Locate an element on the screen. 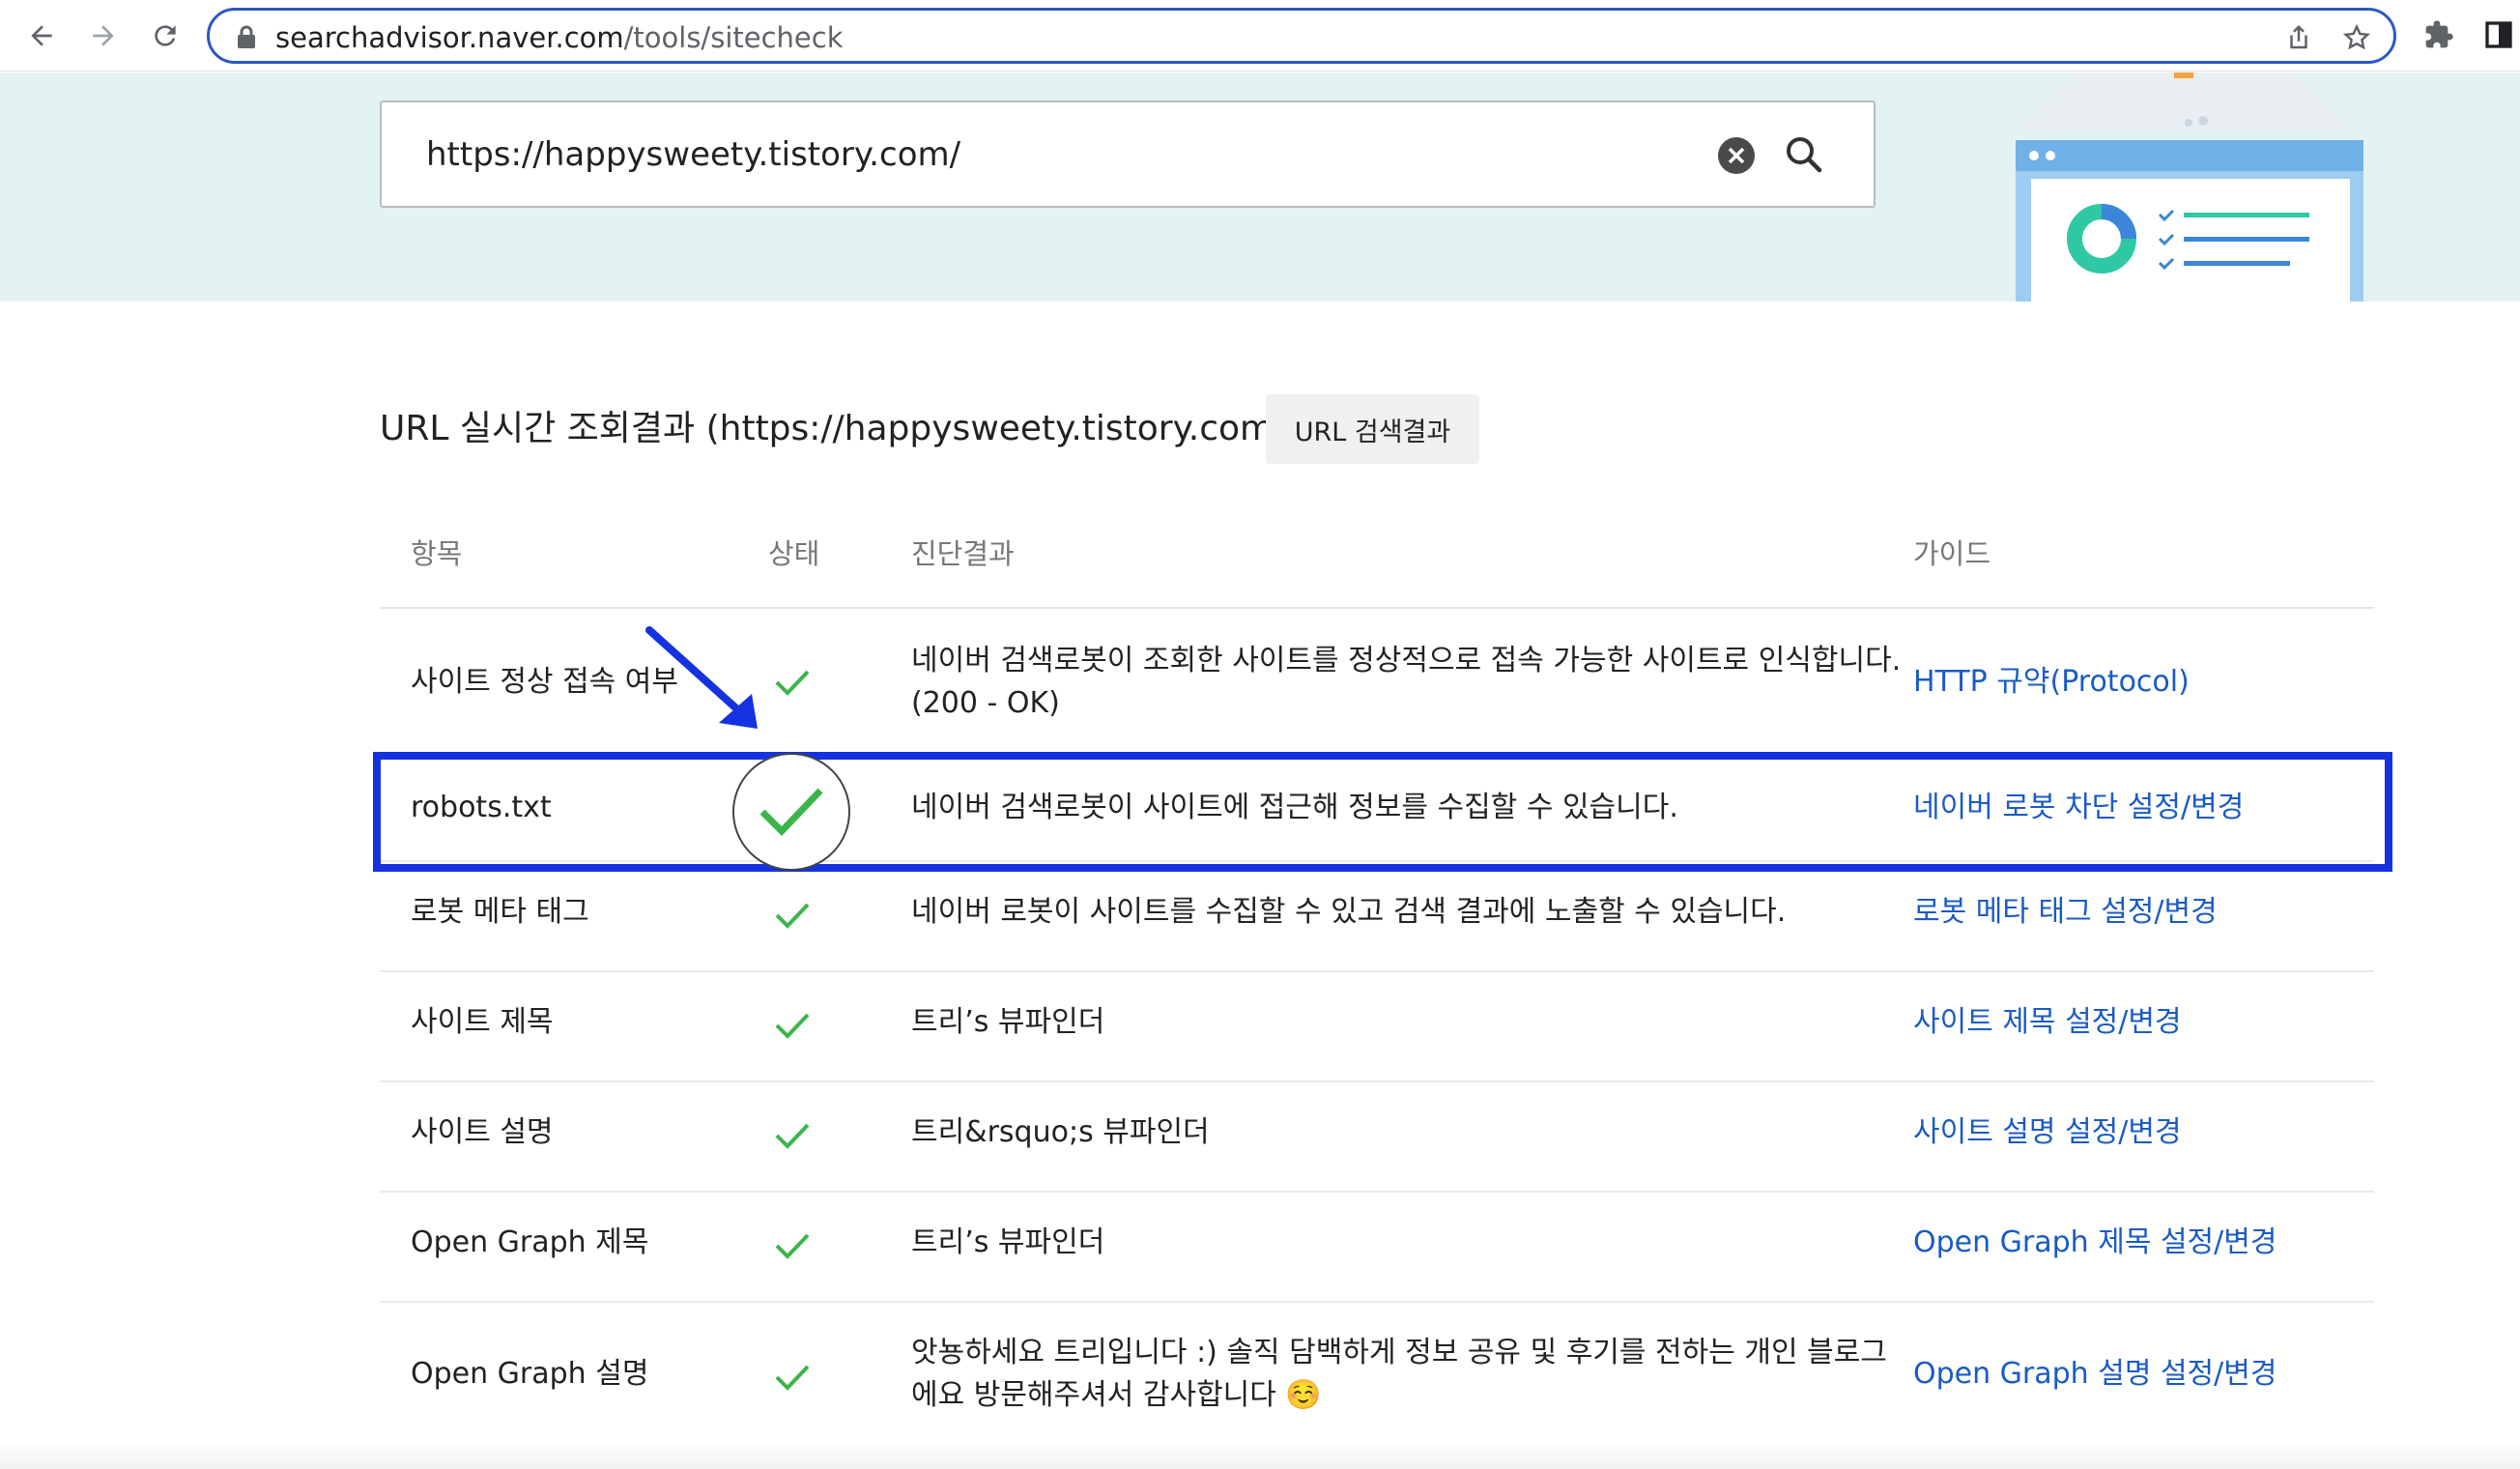 Image resolution: width=2520 pixels, height=1469 pixels. sidebar-icon is located at coordinates (2499, 34).